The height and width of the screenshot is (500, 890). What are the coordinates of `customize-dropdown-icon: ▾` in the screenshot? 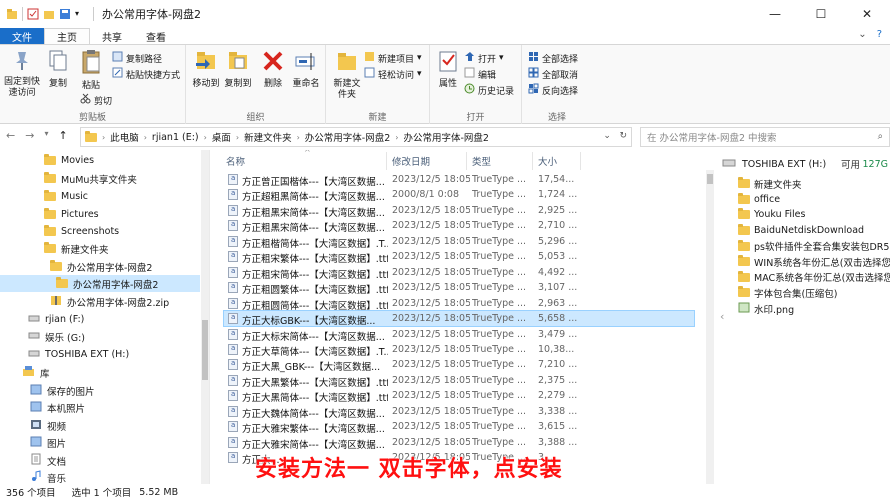 It's located at (81, 14).